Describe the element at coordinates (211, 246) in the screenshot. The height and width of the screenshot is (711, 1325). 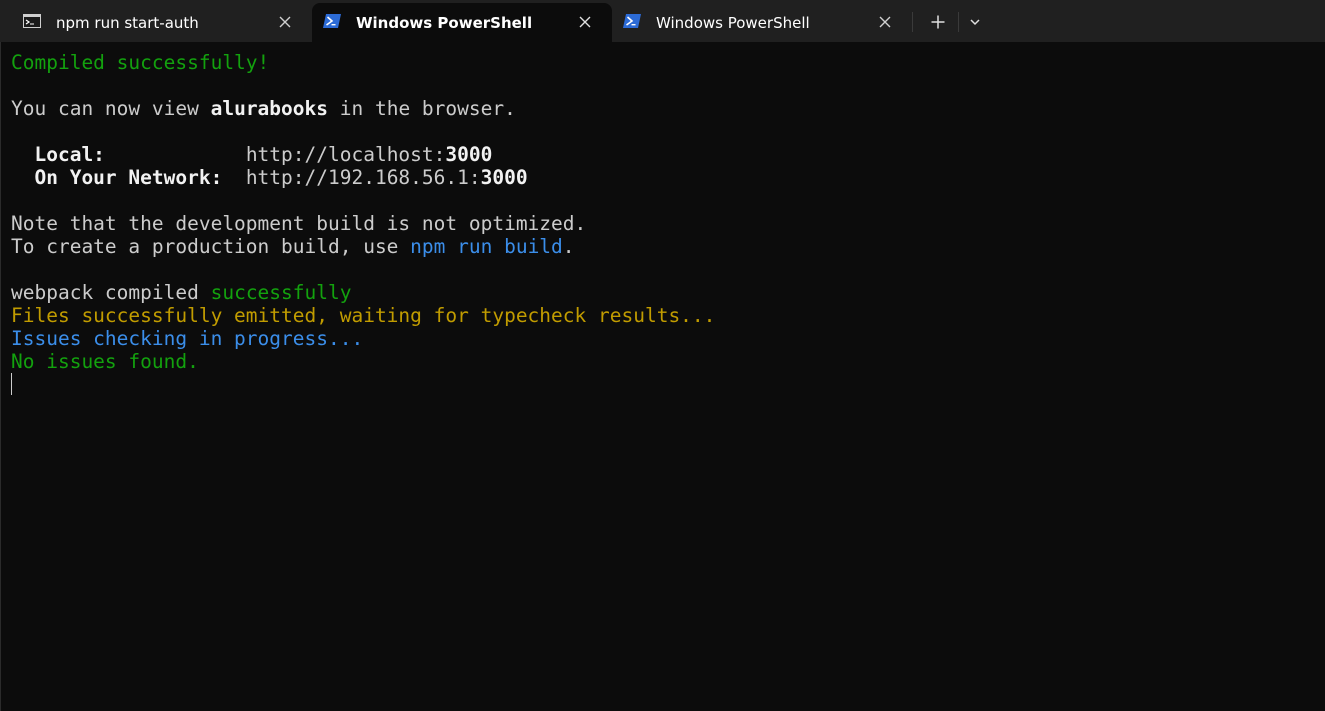
I see `prod-prefix: To create a production build, use` at that location.